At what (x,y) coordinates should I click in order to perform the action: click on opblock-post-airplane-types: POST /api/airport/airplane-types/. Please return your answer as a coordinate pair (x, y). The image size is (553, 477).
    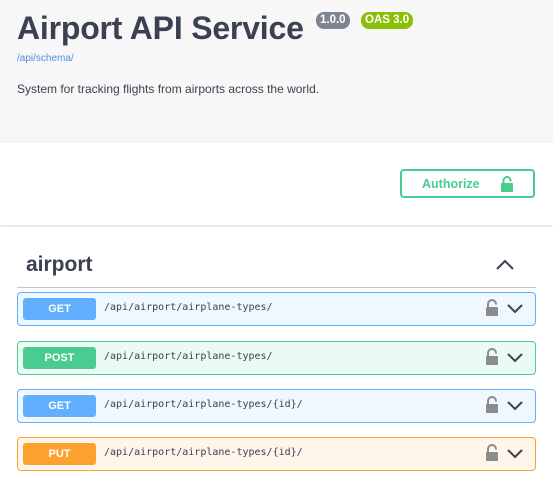
    Looking at the image, I should click on (276, 358).